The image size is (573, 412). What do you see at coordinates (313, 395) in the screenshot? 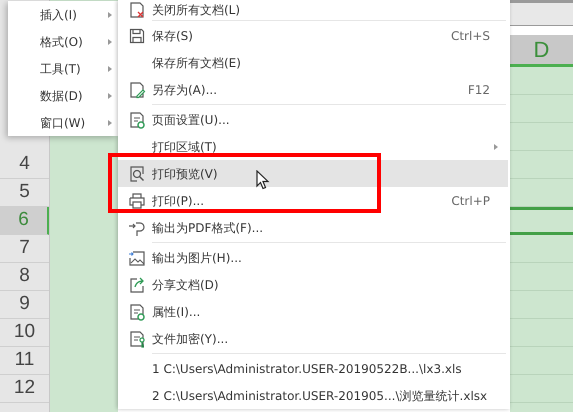
I see `menu-item: 2 C:\Users\Administrator.USER-201905...\浏览量统计.xlsx` at bounding box center [313, 395].